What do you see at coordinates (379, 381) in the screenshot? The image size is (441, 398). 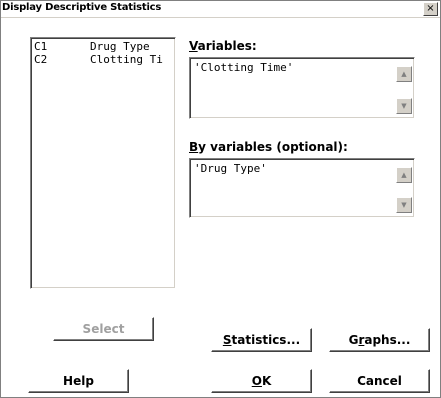 I see `cancel-button: Cancel` at bounding box center [379, 381].